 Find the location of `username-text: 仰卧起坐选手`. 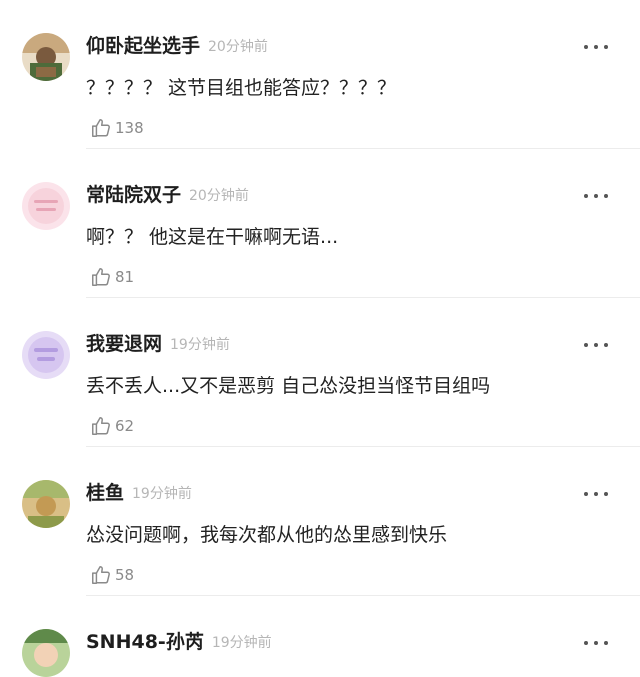

username-text: 仰卧起坐选手 is located at coordinates (143, 46).